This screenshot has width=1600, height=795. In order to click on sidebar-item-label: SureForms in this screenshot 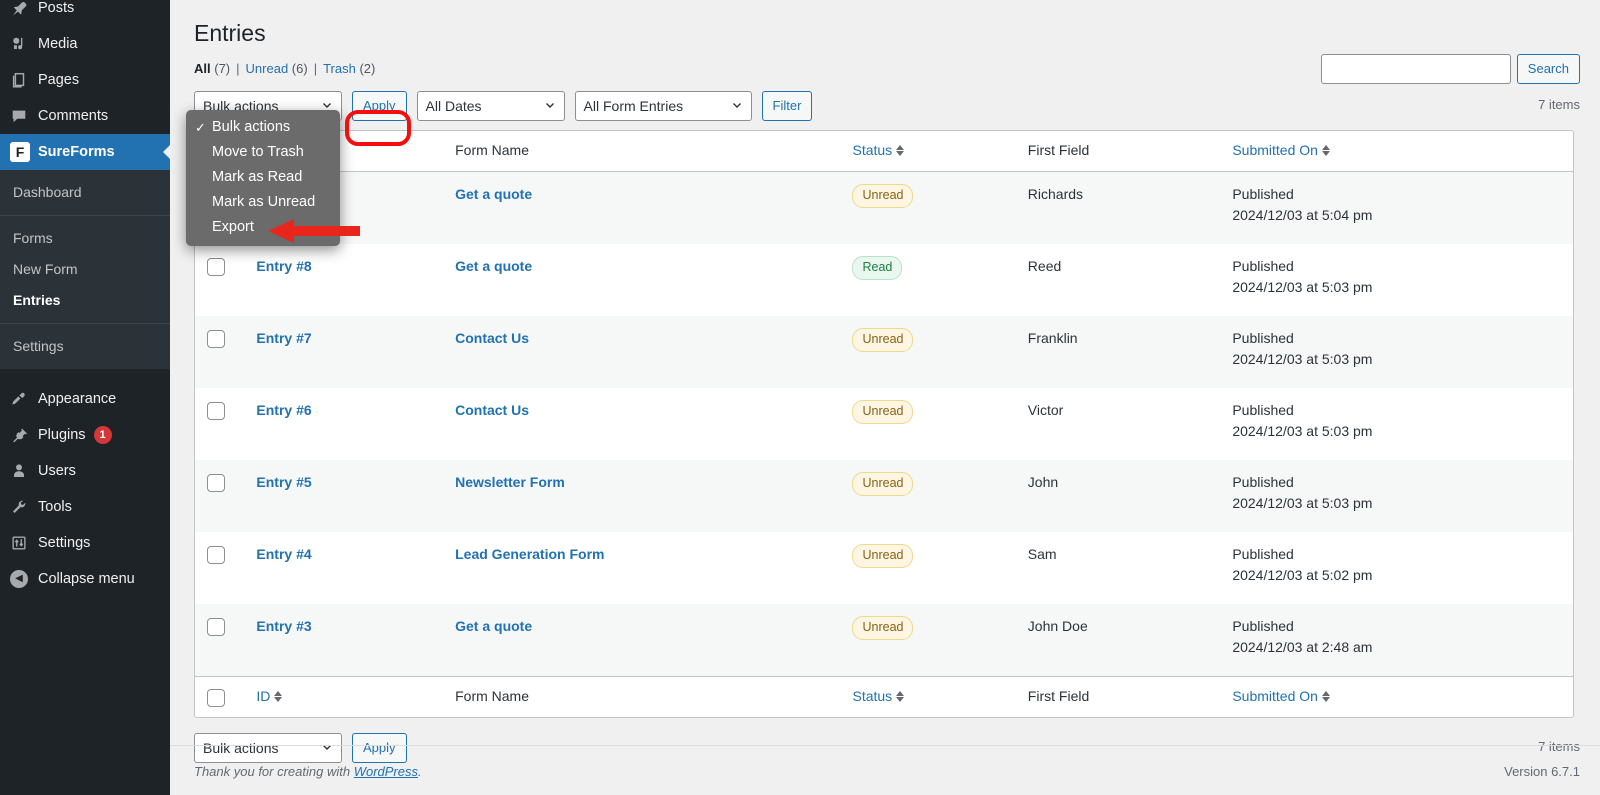, I will do `click(76, 152)`.